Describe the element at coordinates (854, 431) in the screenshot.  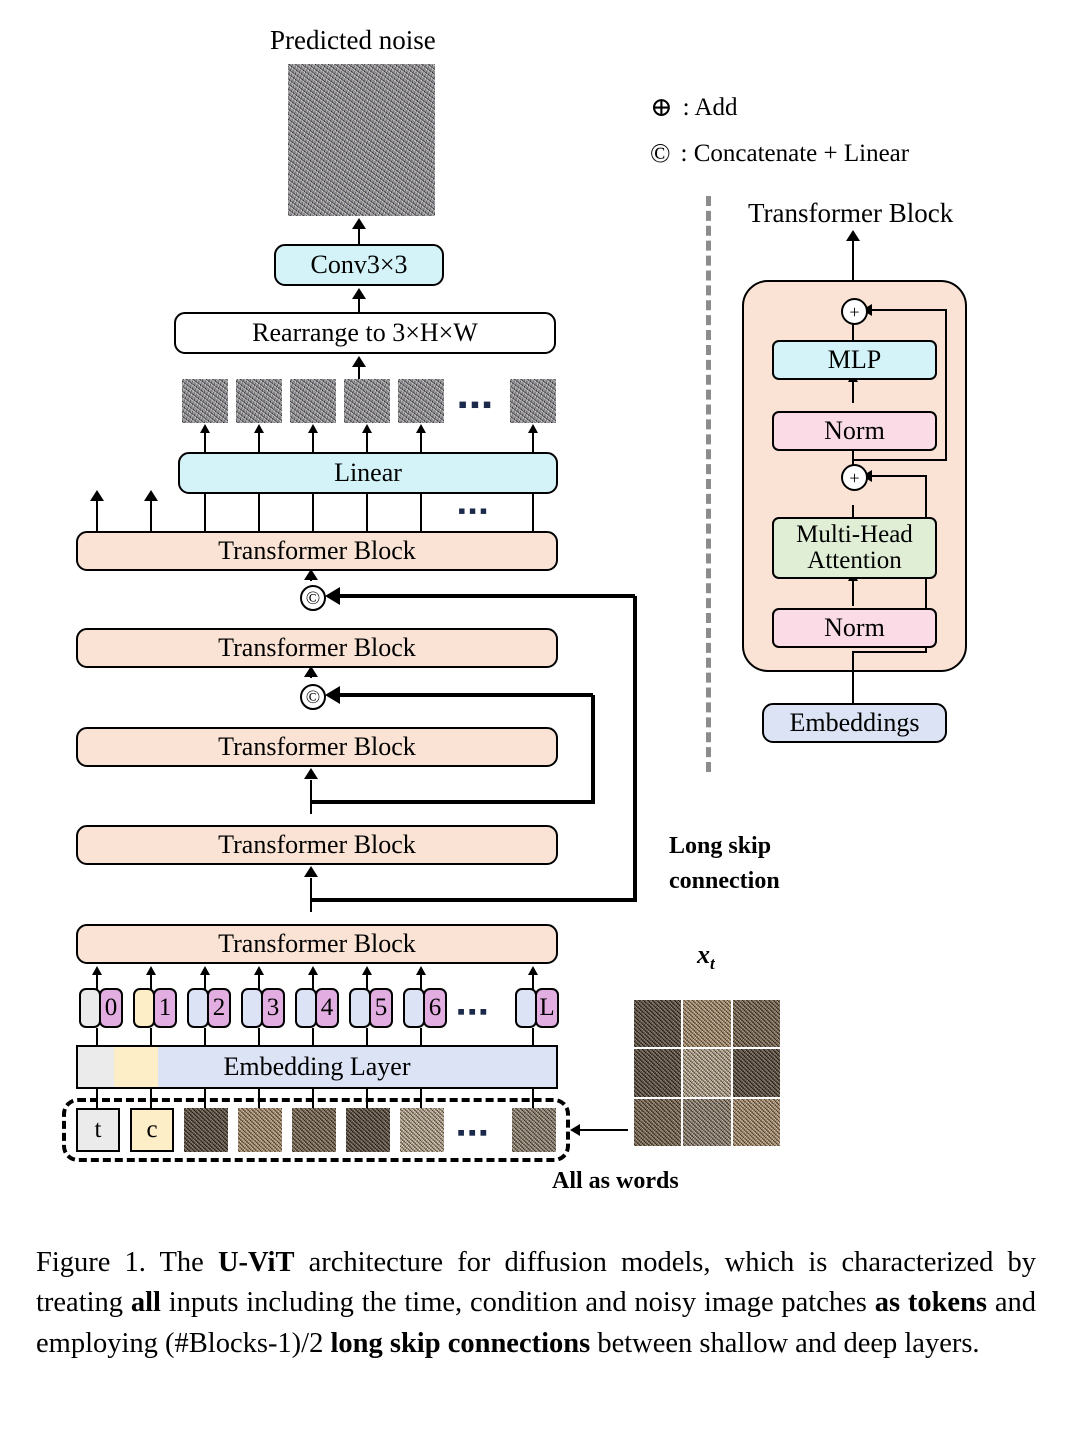
I see `norm-block-upper: Norm` at that location.